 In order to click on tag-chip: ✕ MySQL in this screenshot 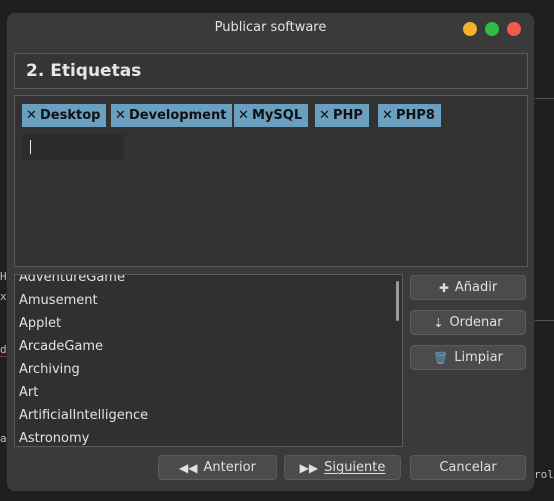, I will do `click(271, 115)`.